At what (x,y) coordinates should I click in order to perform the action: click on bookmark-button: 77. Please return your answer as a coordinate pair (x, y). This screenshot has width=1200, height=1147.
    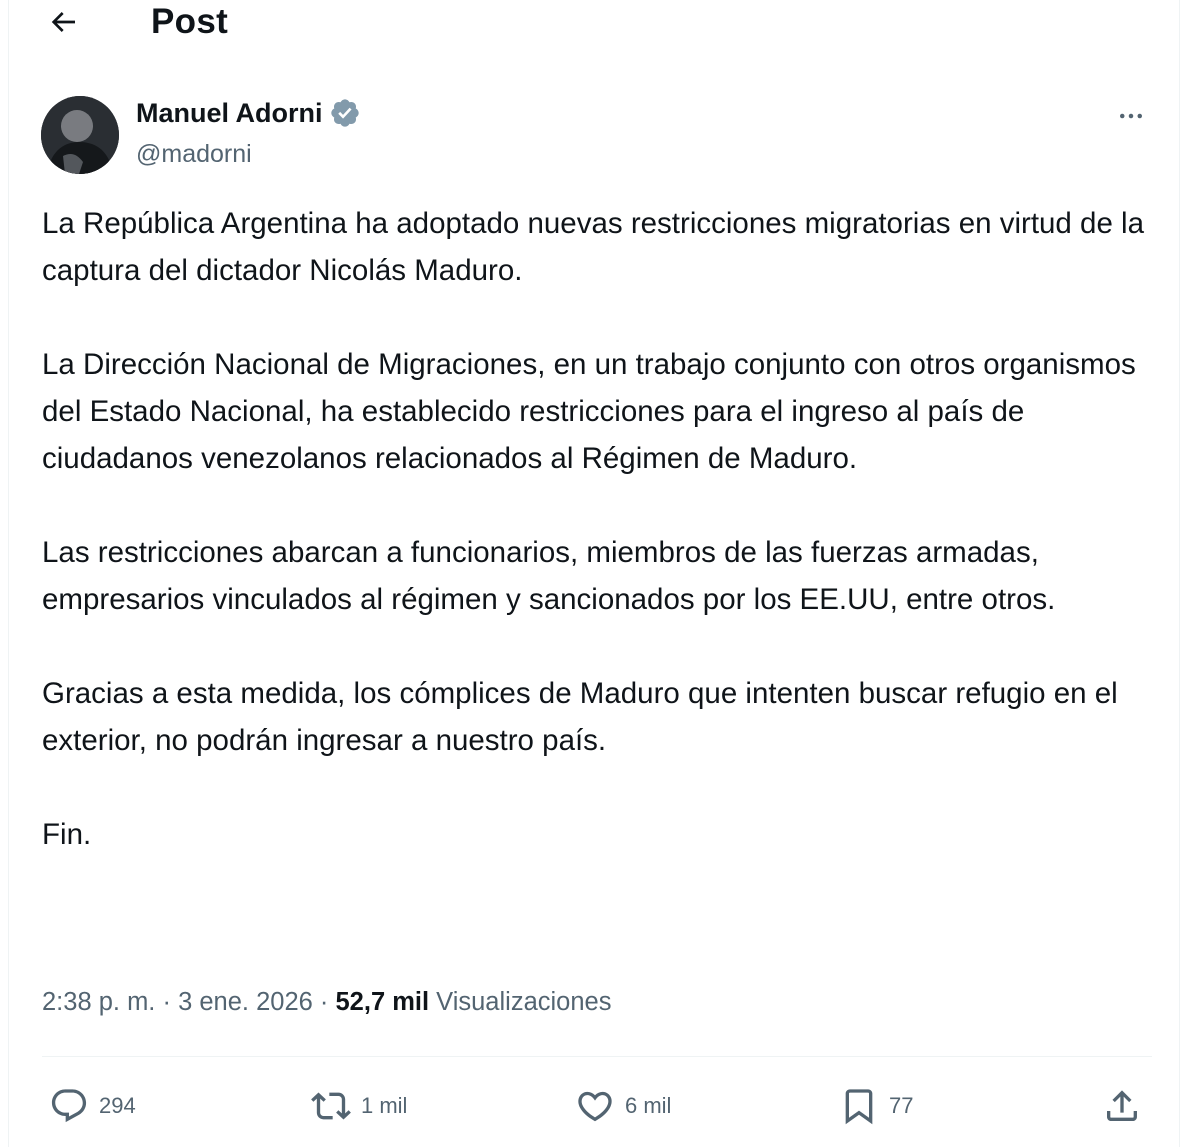
    Looking at the image, I should click on (876, 1106).